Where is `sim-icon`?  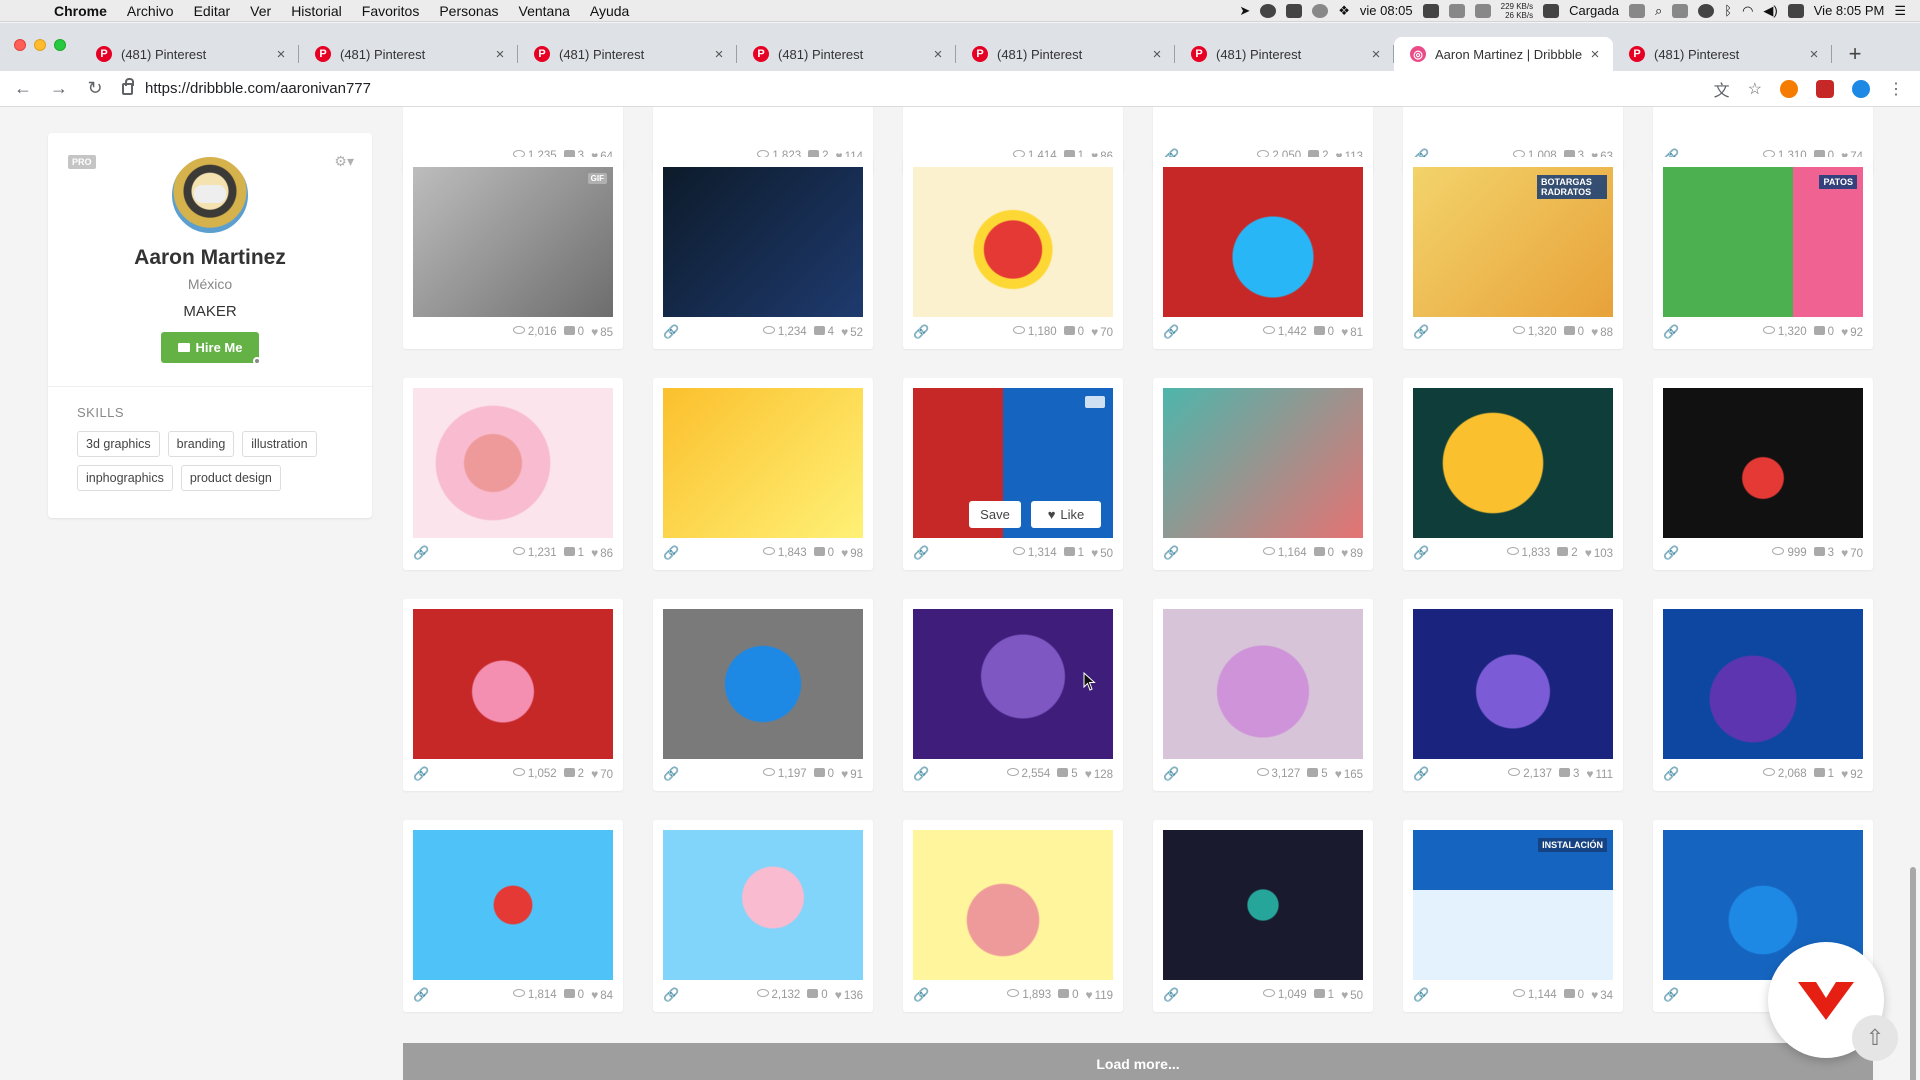
sim-icon is located at coordinates (1456, 10).